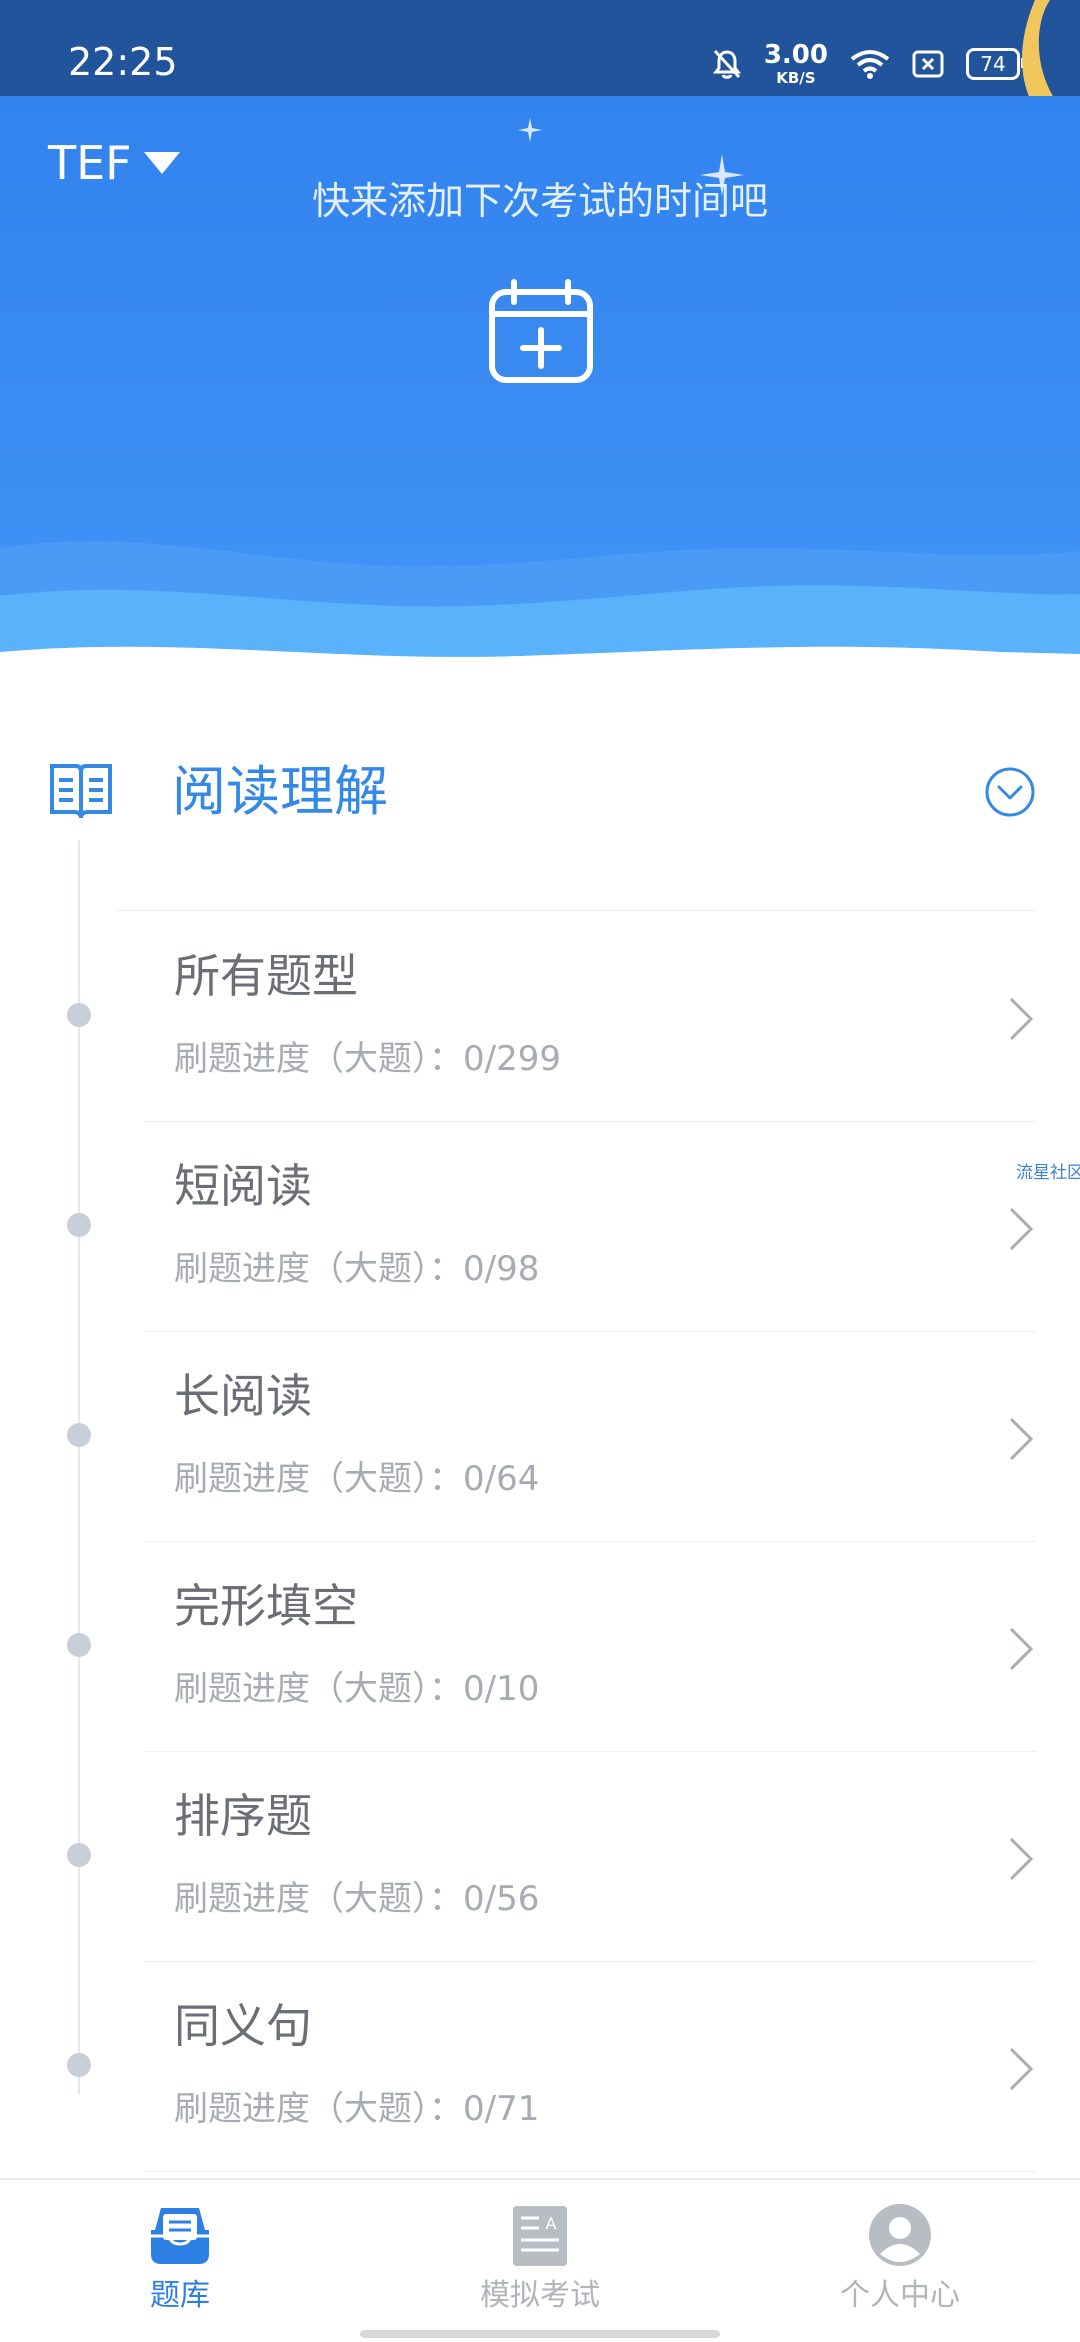  I want to click on category-item-ordering: 排序题 刷题进度（大题）：0/56, so click(540, 1857).